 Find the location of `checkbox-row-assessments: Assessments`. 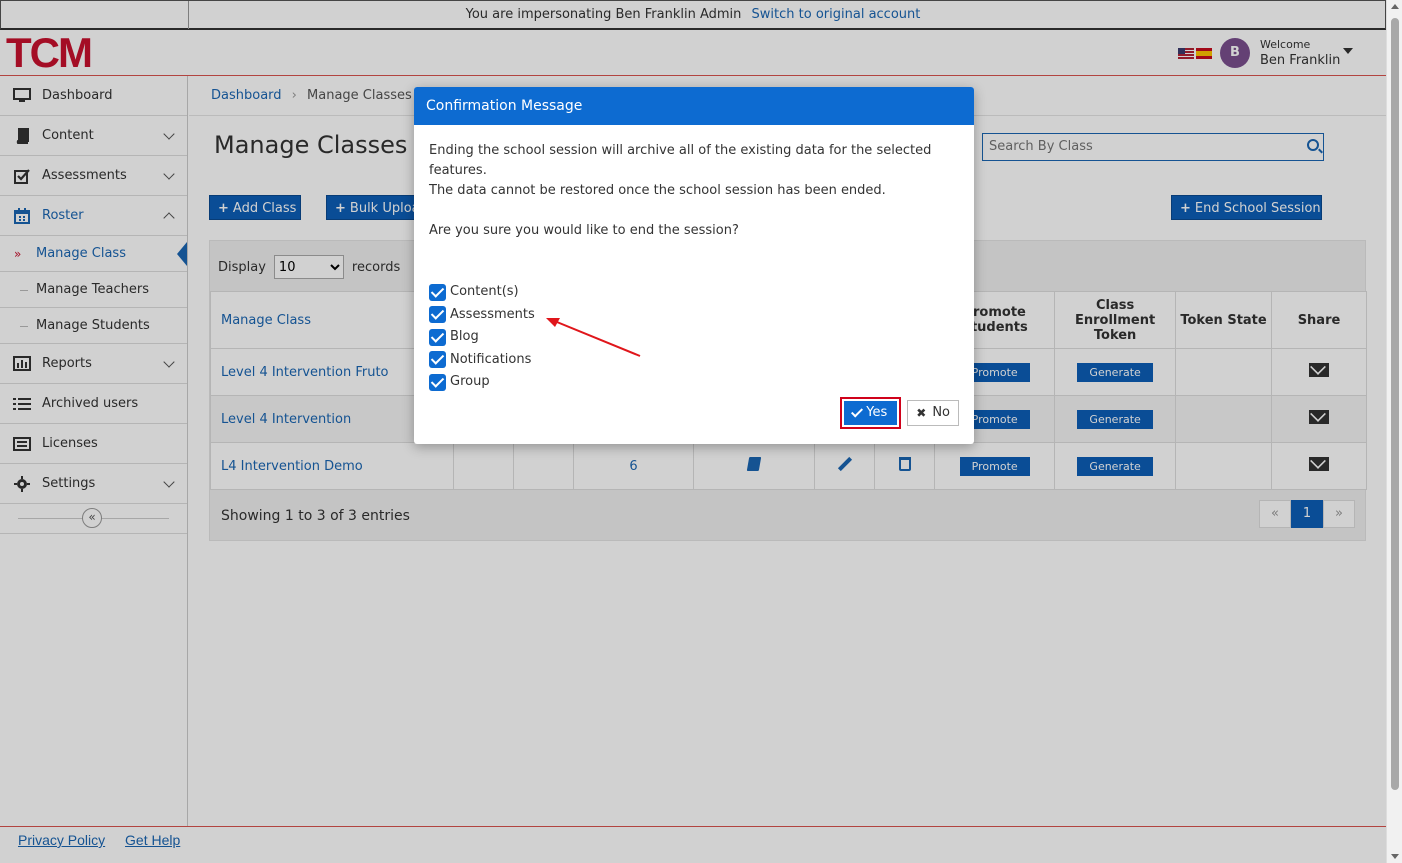

checkbox-row-assessments: Assessments is located at coordinates (694, 315).